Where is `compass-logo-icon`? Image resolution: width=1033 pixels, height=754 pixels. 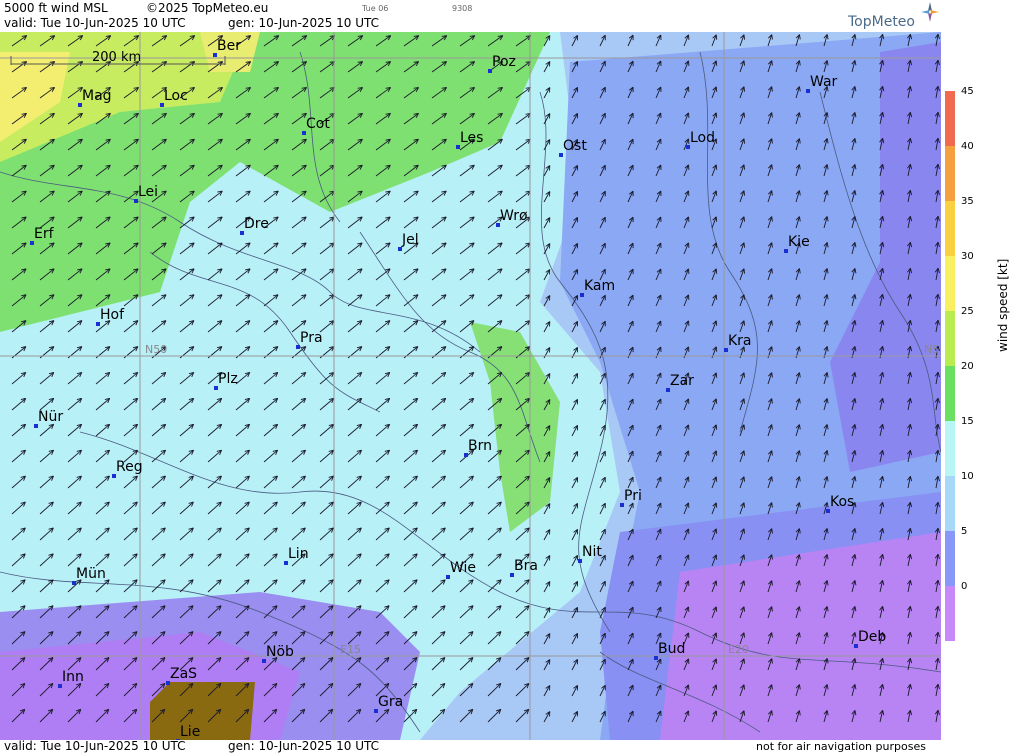 compass-logo-icon is located at coordinates (930, 12).